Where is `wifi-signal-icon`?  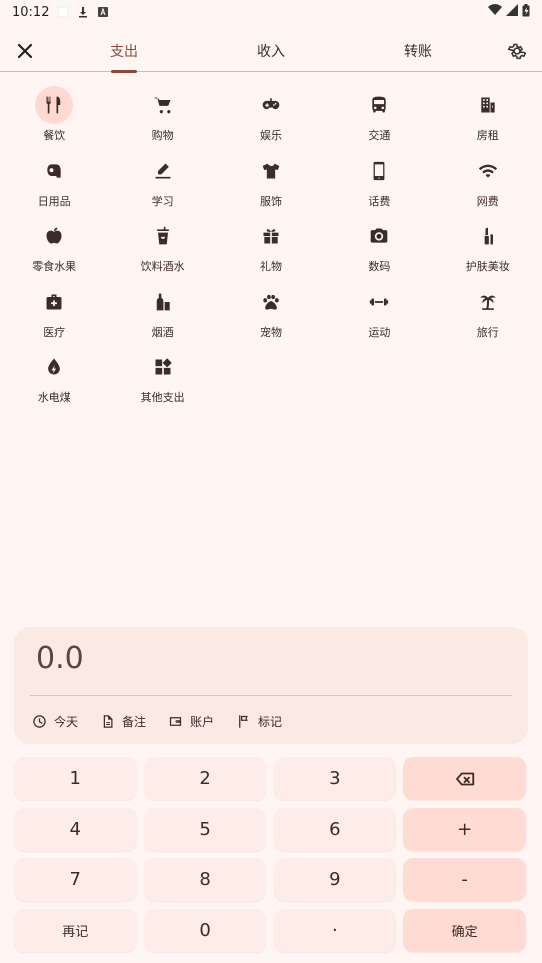 wifi-signal-icon is located at coordinates (495, 12).